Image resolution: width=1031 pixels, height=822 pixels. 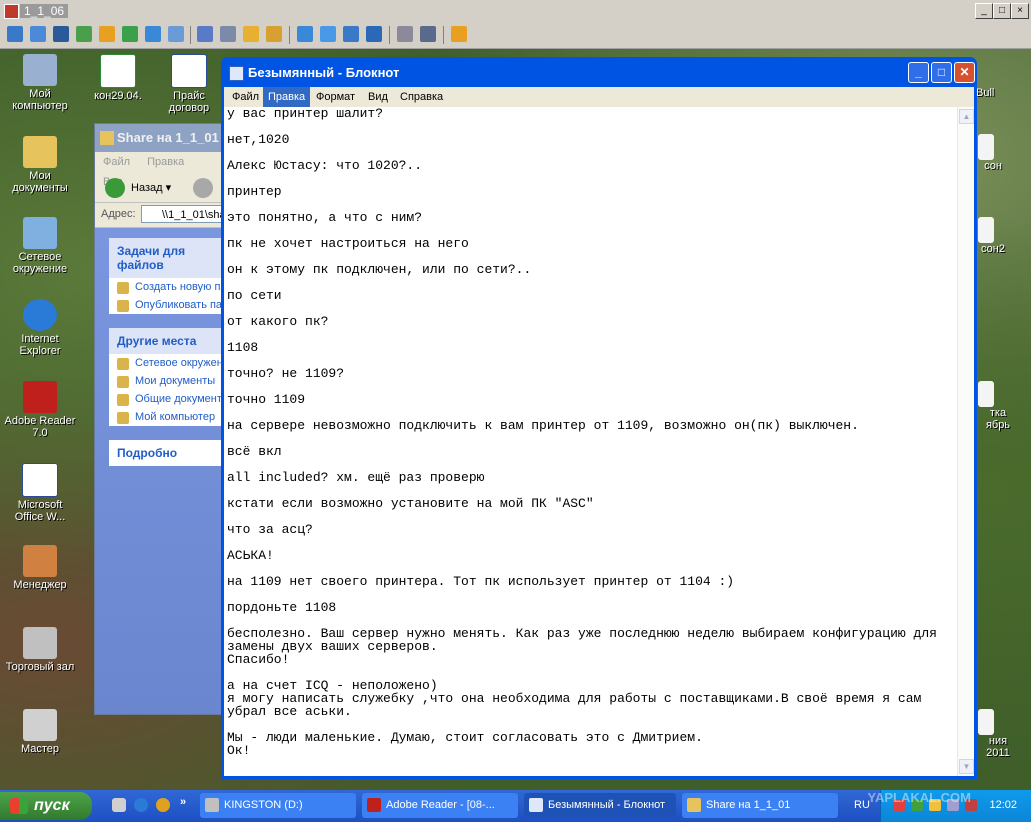 What do you see at coordinates (1003, 805) in the screenshot?
I see `clock: 12:02` at bounding box center [1003, 805].